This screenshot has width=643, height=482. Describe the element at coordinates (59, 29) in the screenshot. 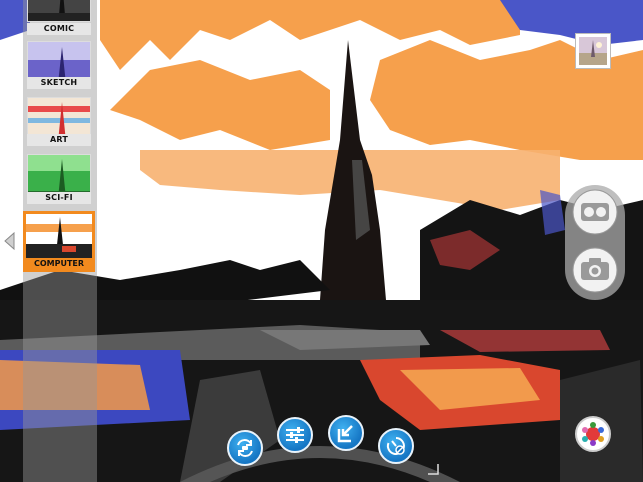

I see `filter-label-comic: COMIC` at that location.